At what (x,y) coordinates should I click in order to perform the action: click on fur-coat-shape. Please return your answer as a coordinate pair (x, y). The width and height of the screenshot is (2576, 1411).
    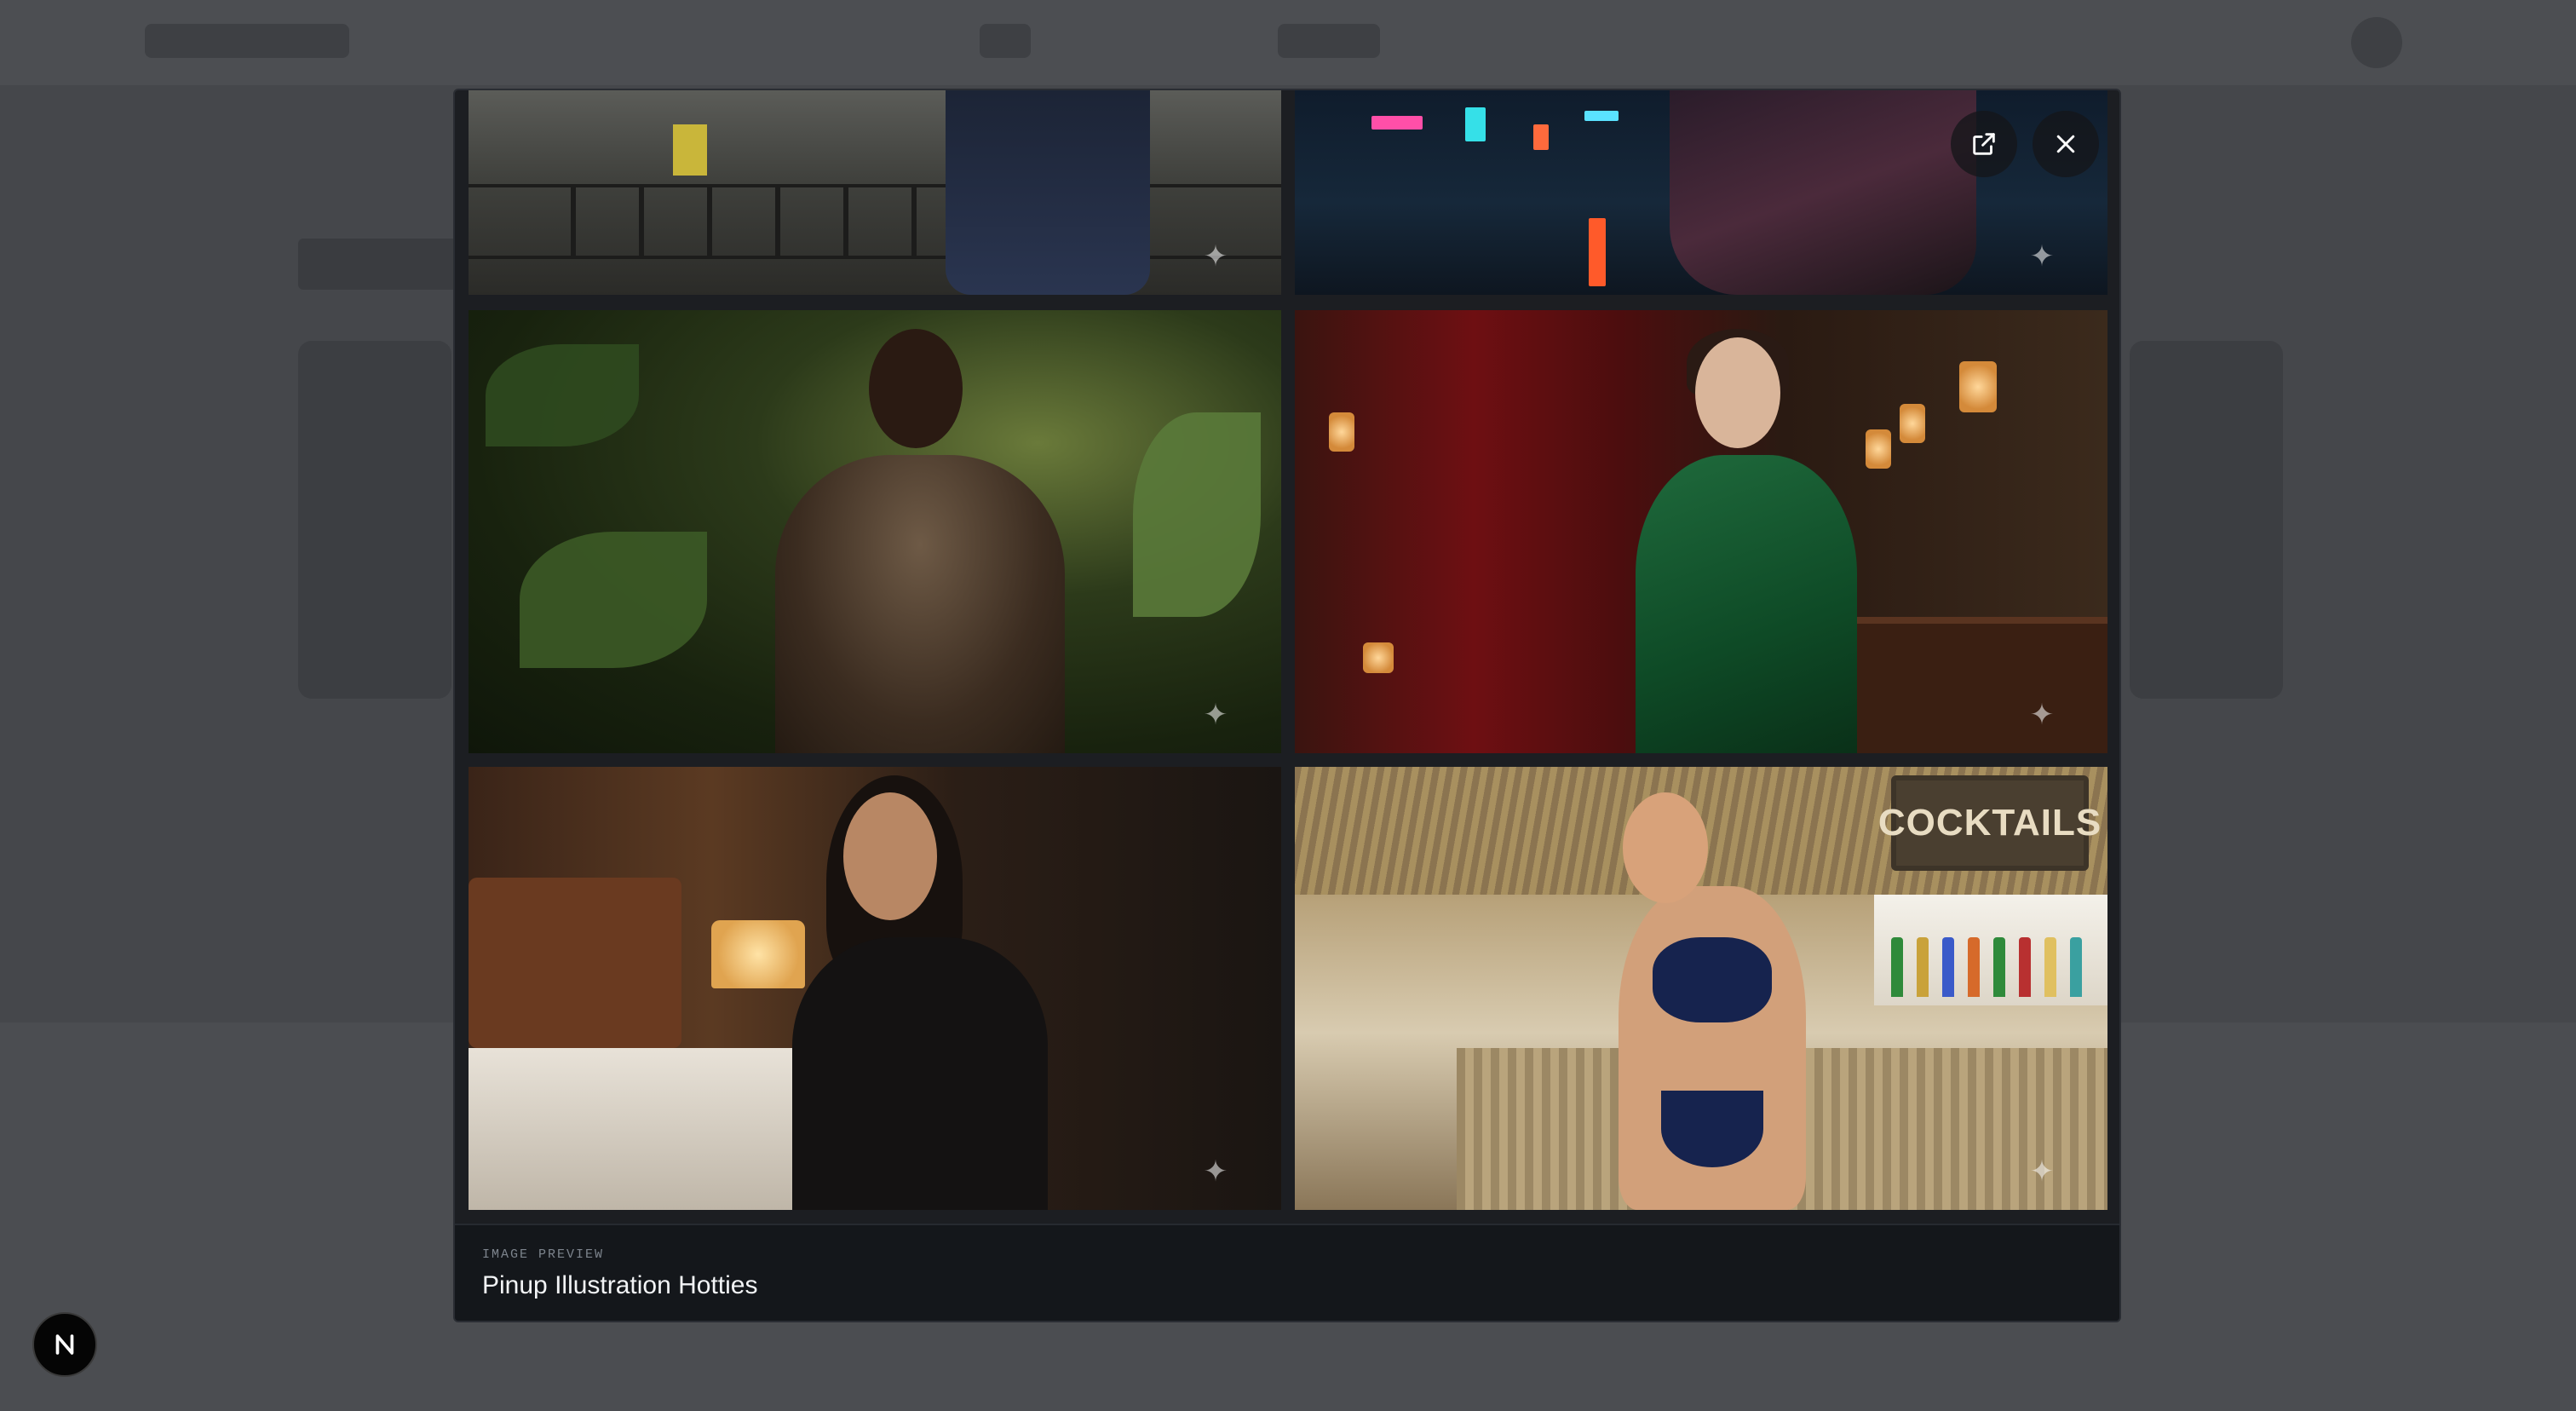
    Looking at the image, I should click on (920, 604).